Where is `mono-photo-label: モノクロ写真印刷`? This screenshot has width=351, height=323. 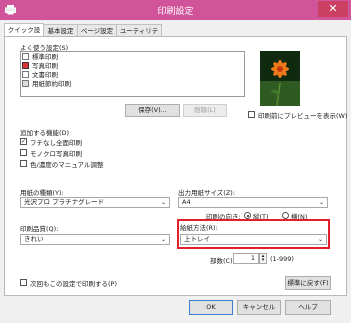
mono-photo-label: モノクロ写真印刷 is located at coordinates (56, 154).